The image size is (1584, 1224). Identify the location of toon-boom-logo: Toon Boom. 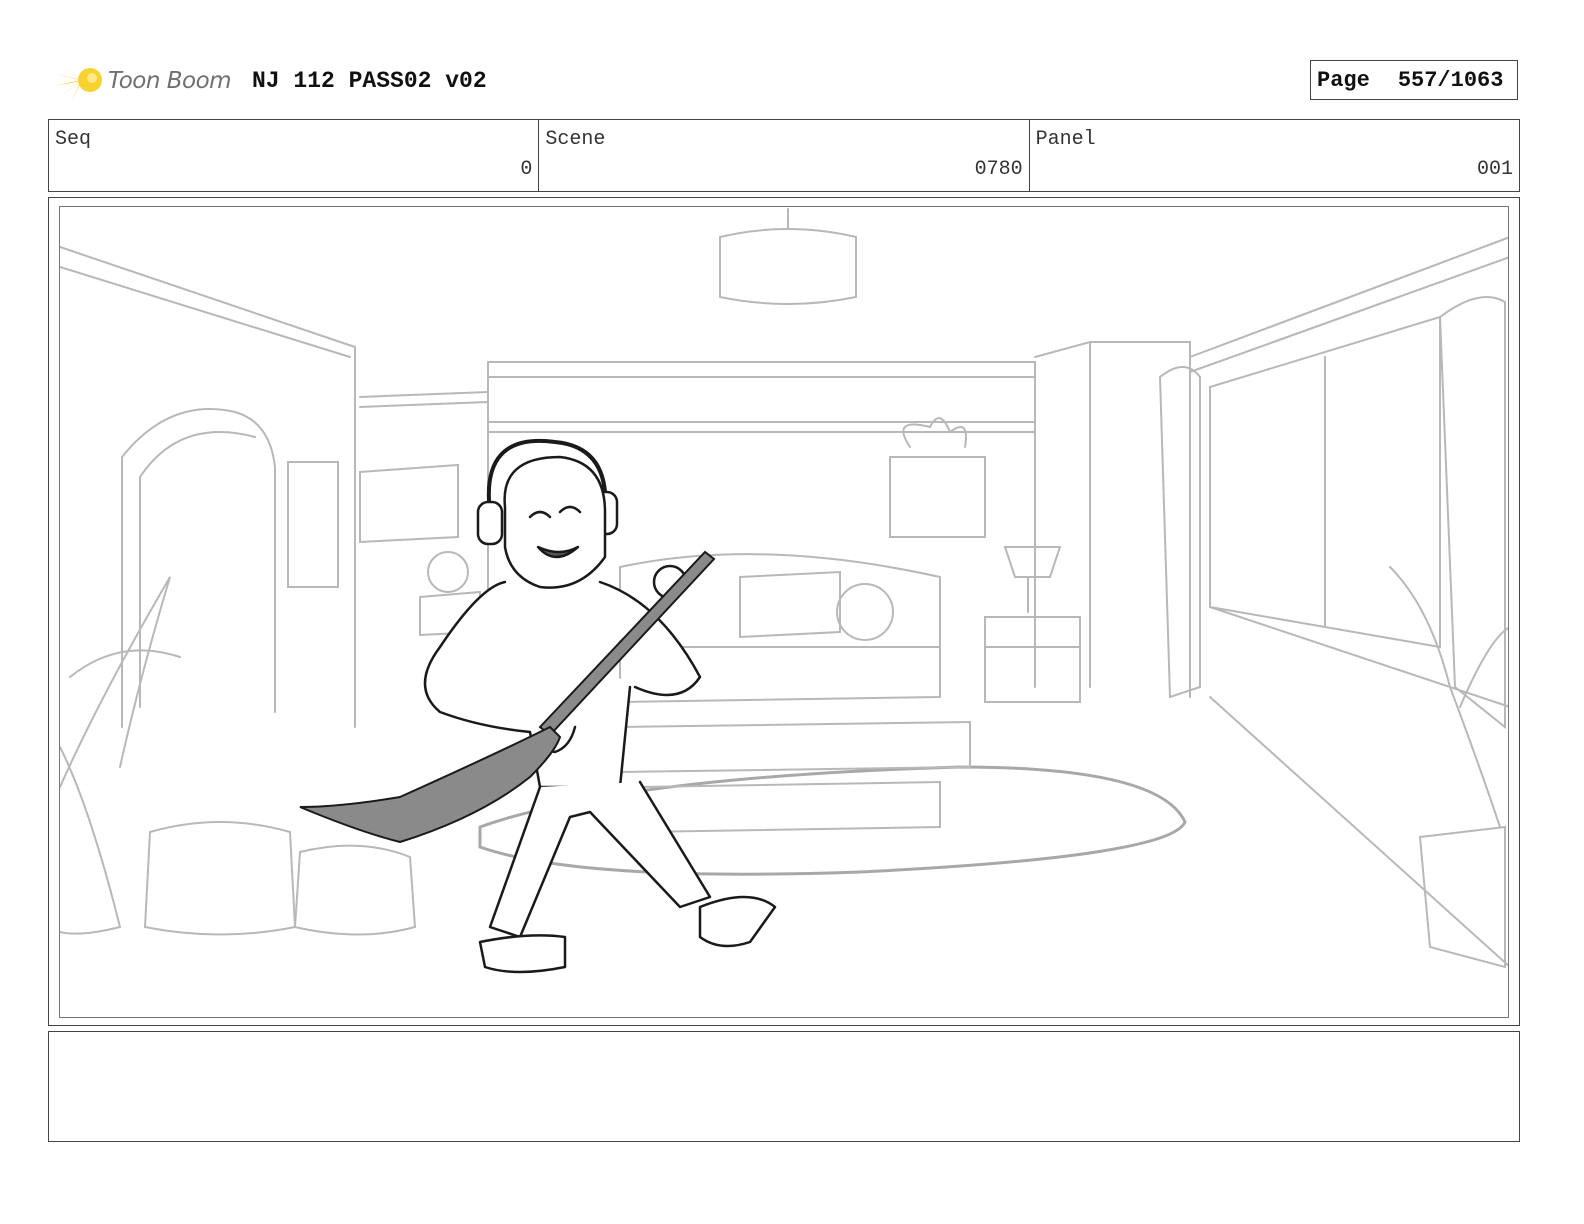
(147, 80).